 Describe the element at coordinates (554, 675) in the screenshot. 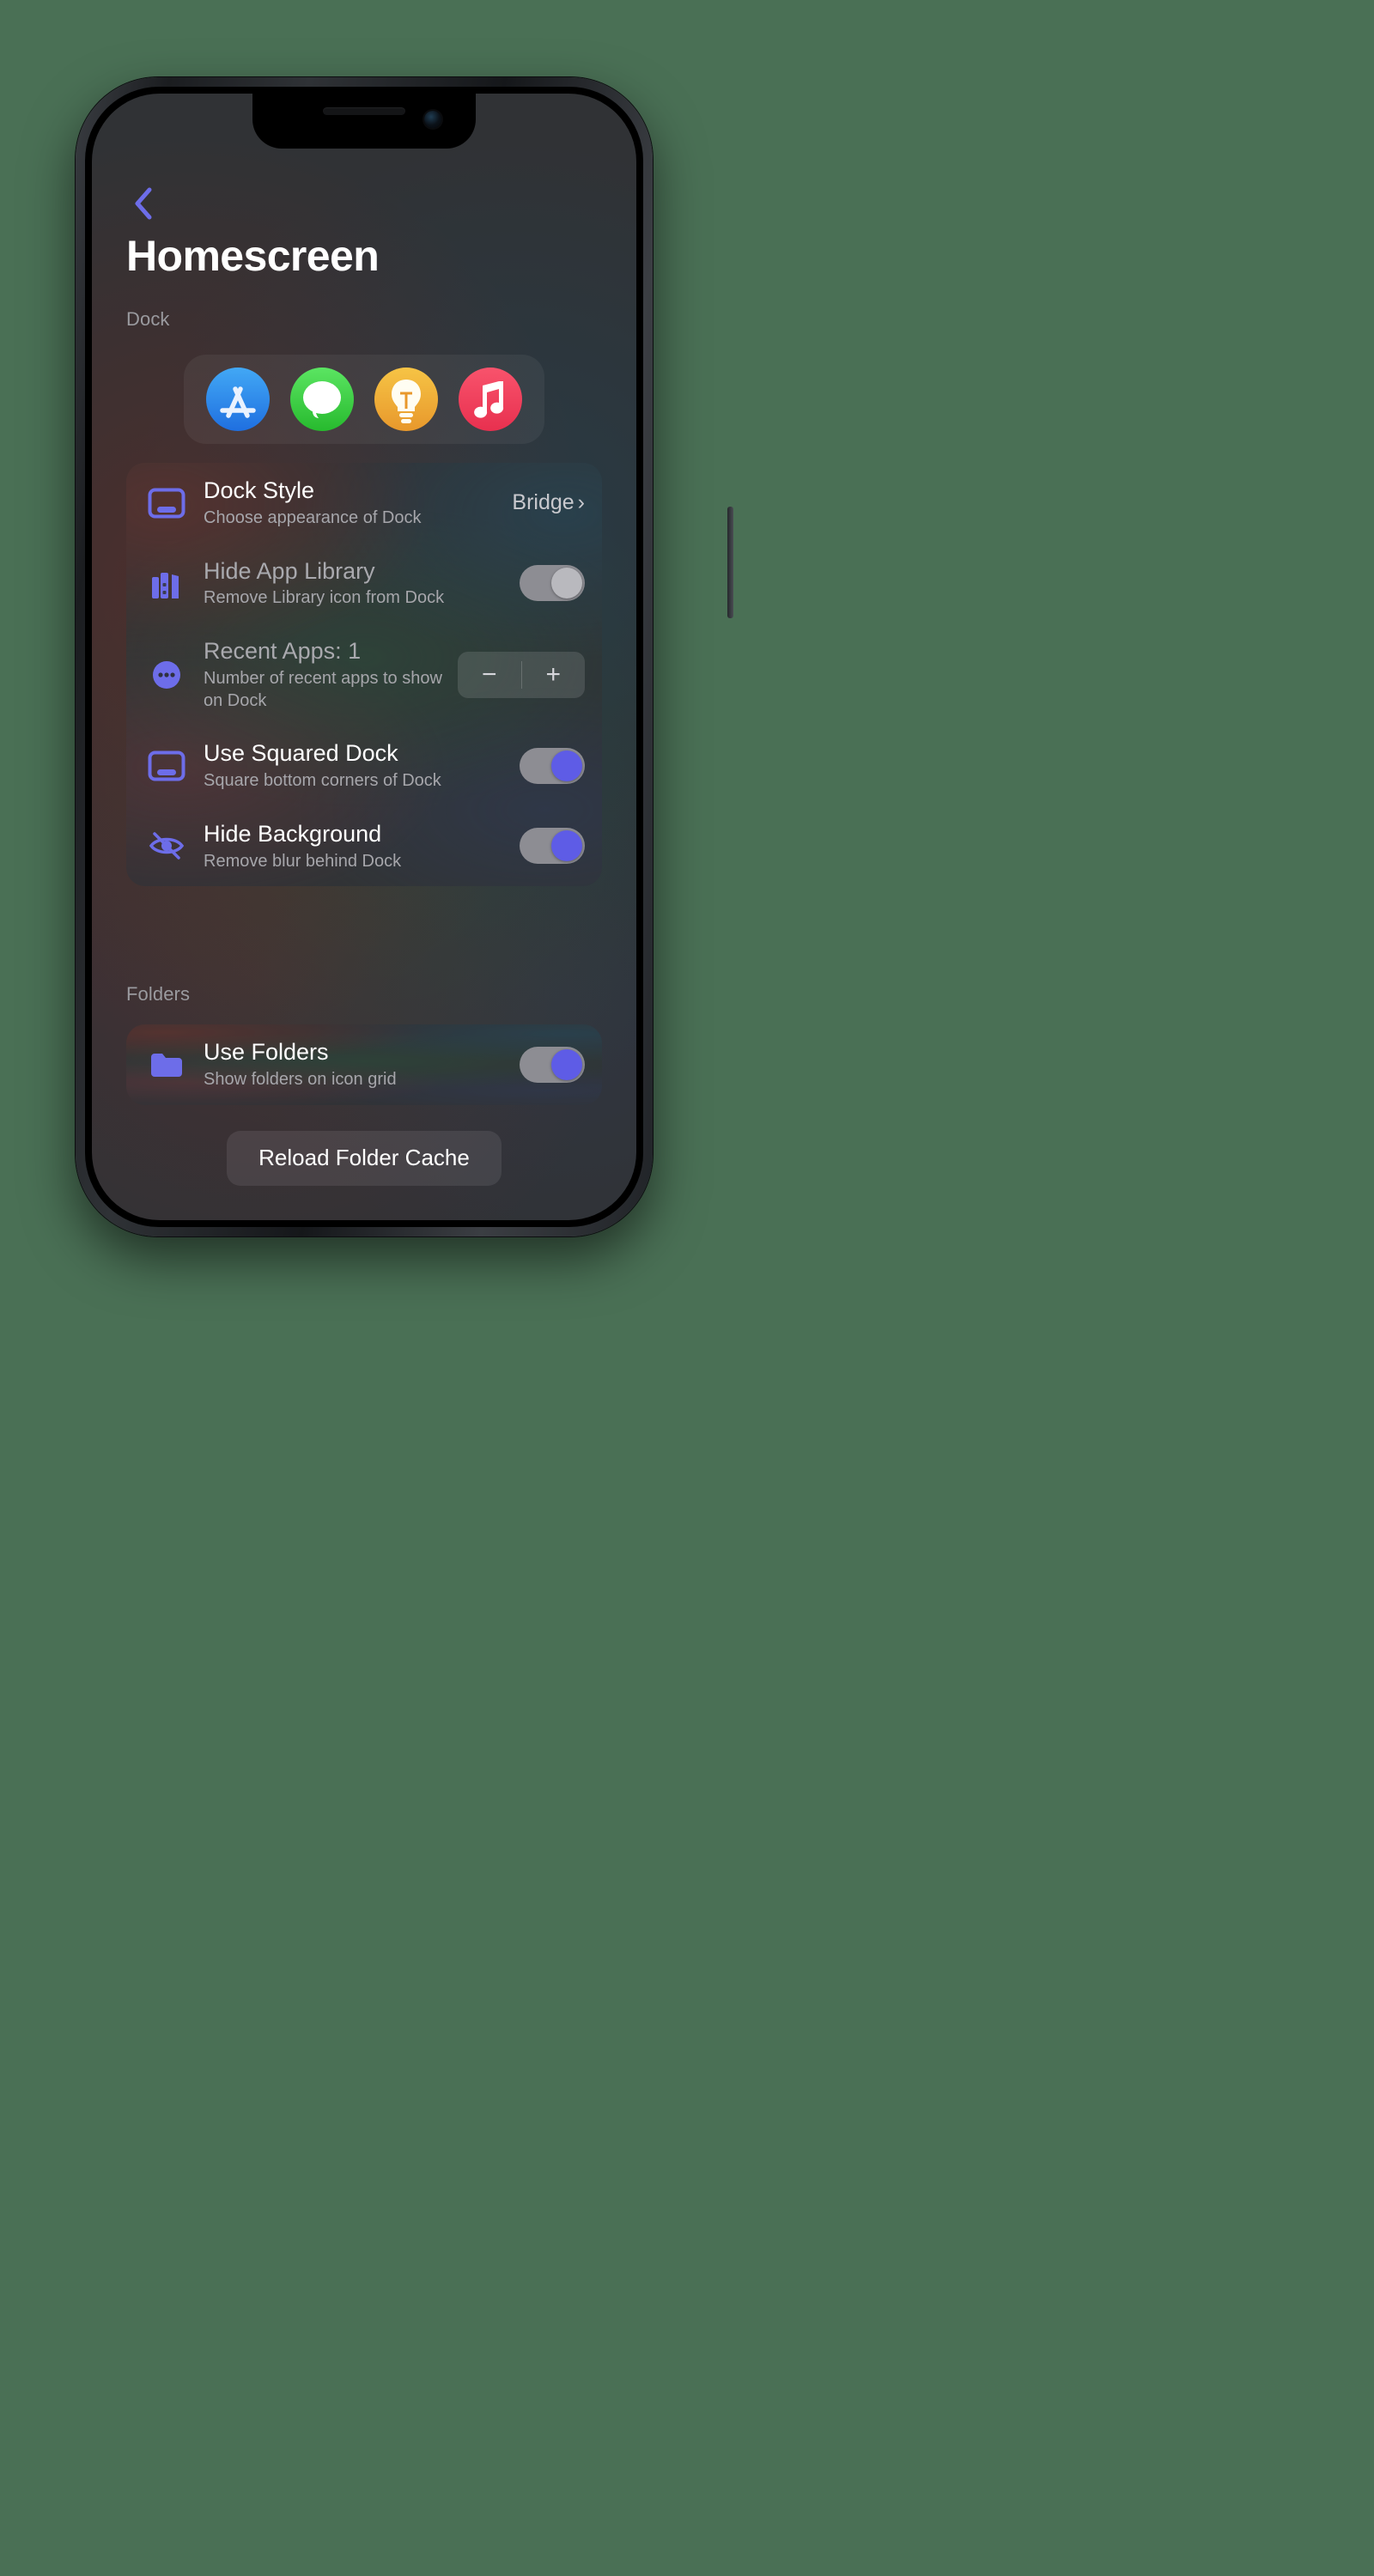

I see `stepper-plus-button: +` at that location.